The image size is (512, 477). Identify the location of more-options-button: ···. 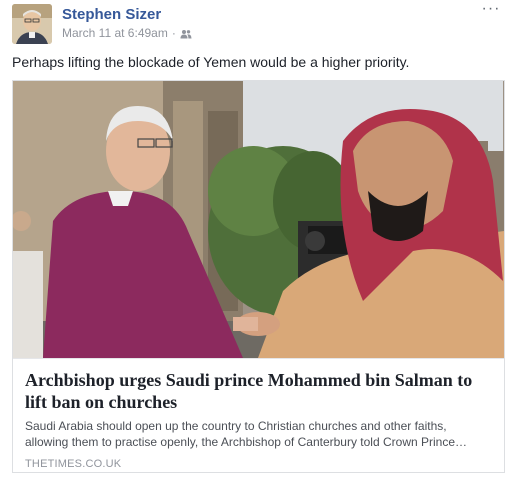
(491, 9).